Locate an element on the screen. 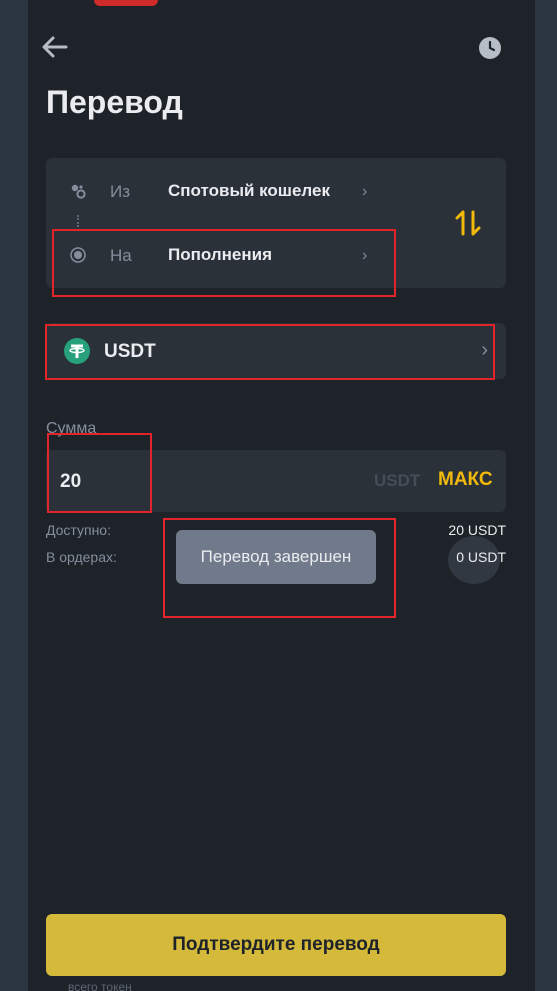  route-connector is located at coordinates (79, 221).